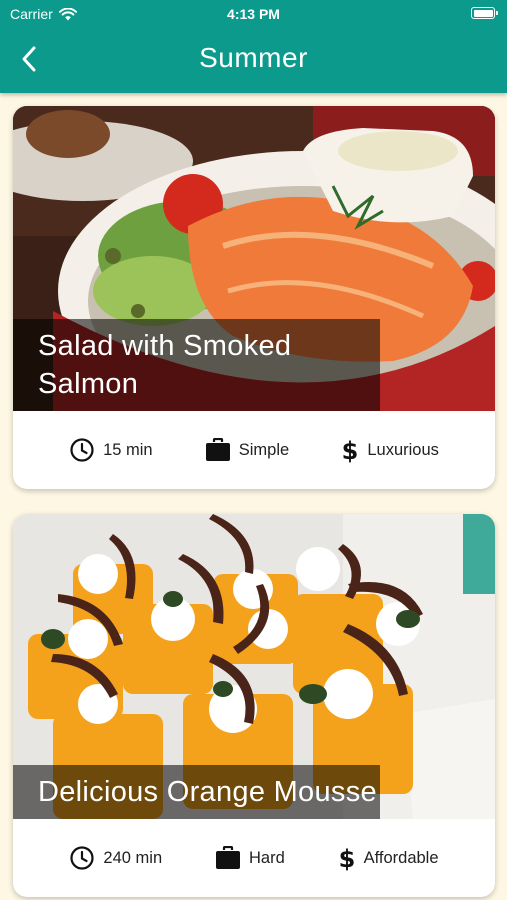 The height and width of the screenshot is (900, 507). I want to click on app-bar: Carrier 4:13 PM Summer, so click(253, 46).